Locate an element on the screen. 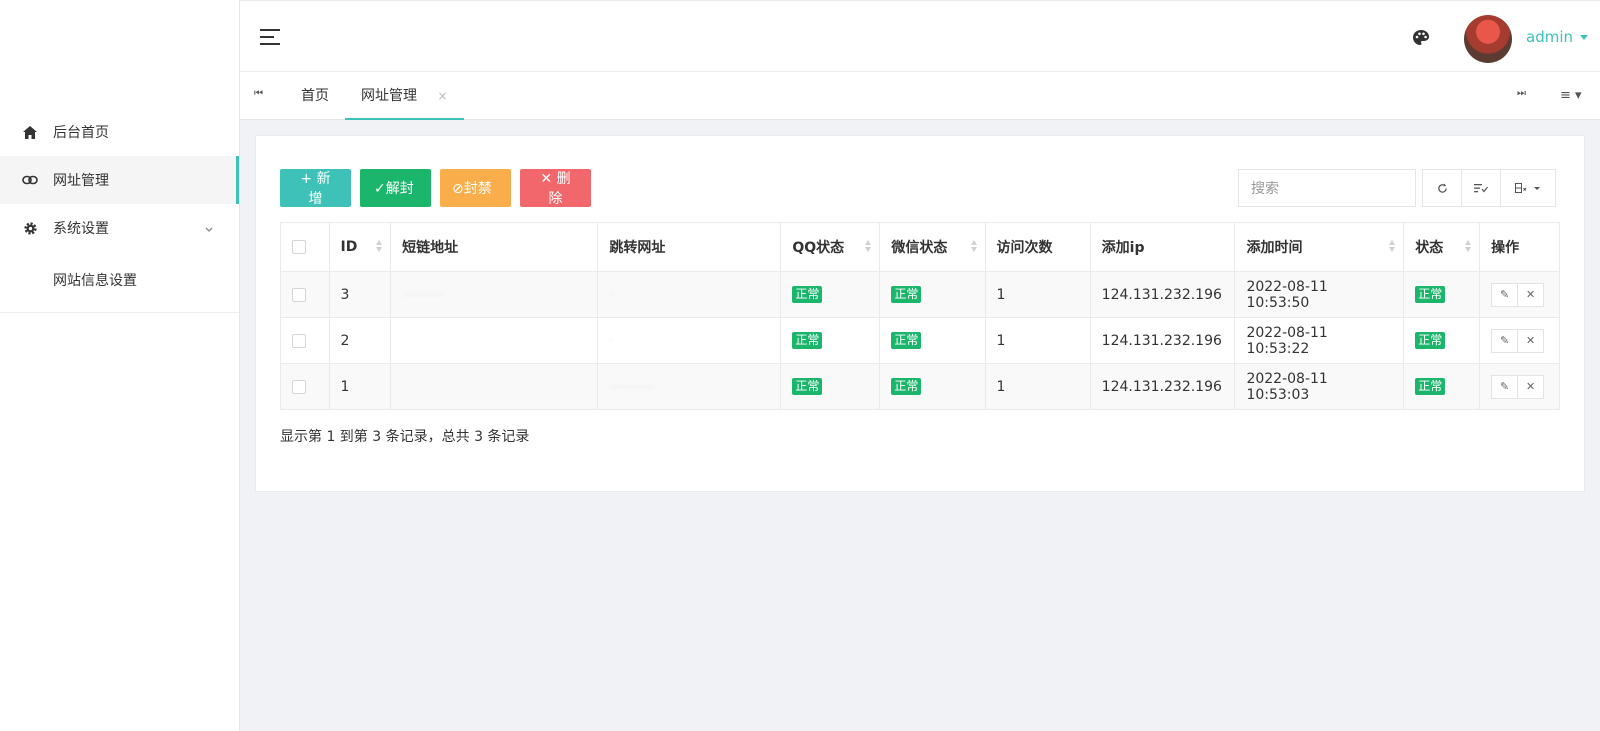 This screenshot has height=731, width=1600. column-header: ID is located at coordinates (360, 247).